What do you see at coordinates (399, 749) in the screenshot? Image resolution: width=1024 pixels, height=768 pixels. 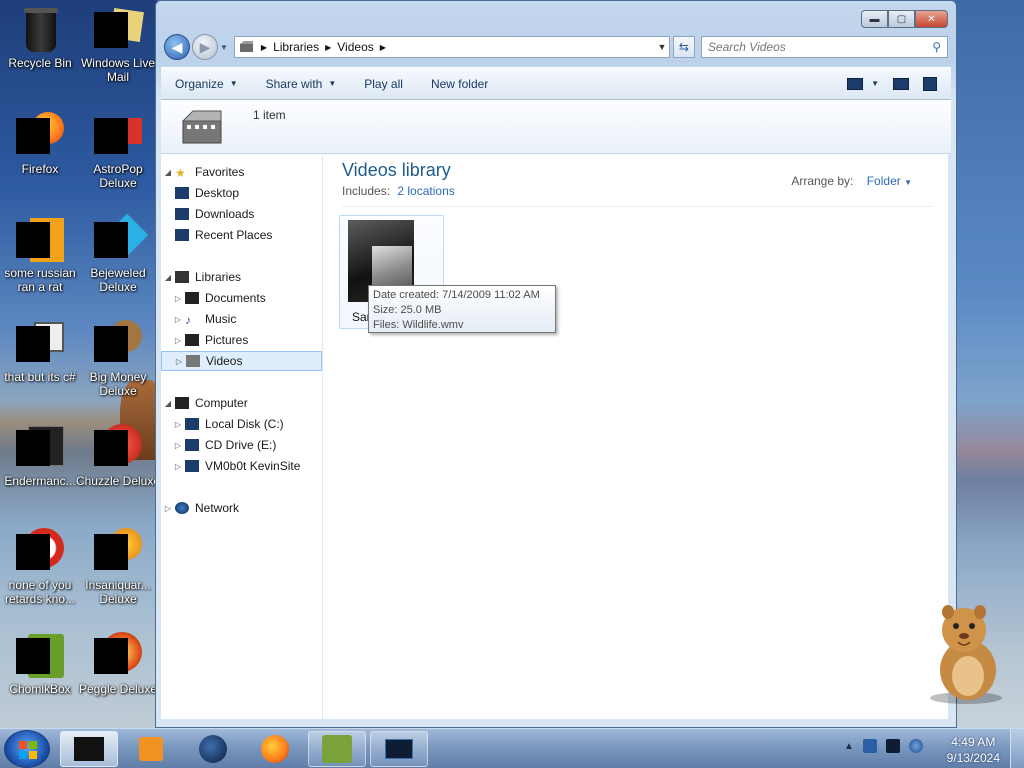 I see `taskbar-vm-app` at bounding box center [399, 749].